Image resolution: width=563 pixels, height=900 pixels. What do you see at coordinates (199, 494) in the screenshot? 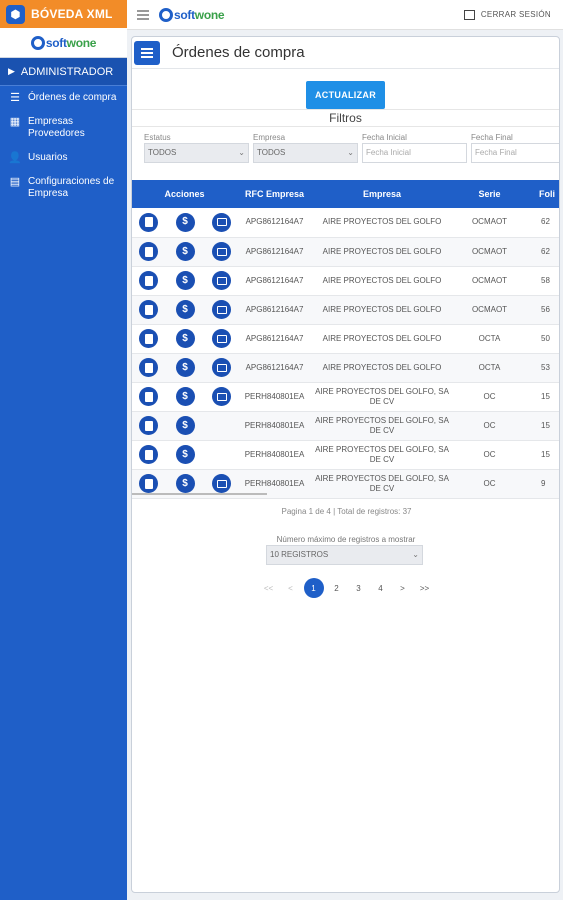
I see `horizontal-scrollbar` at bounding box center [199, 494].